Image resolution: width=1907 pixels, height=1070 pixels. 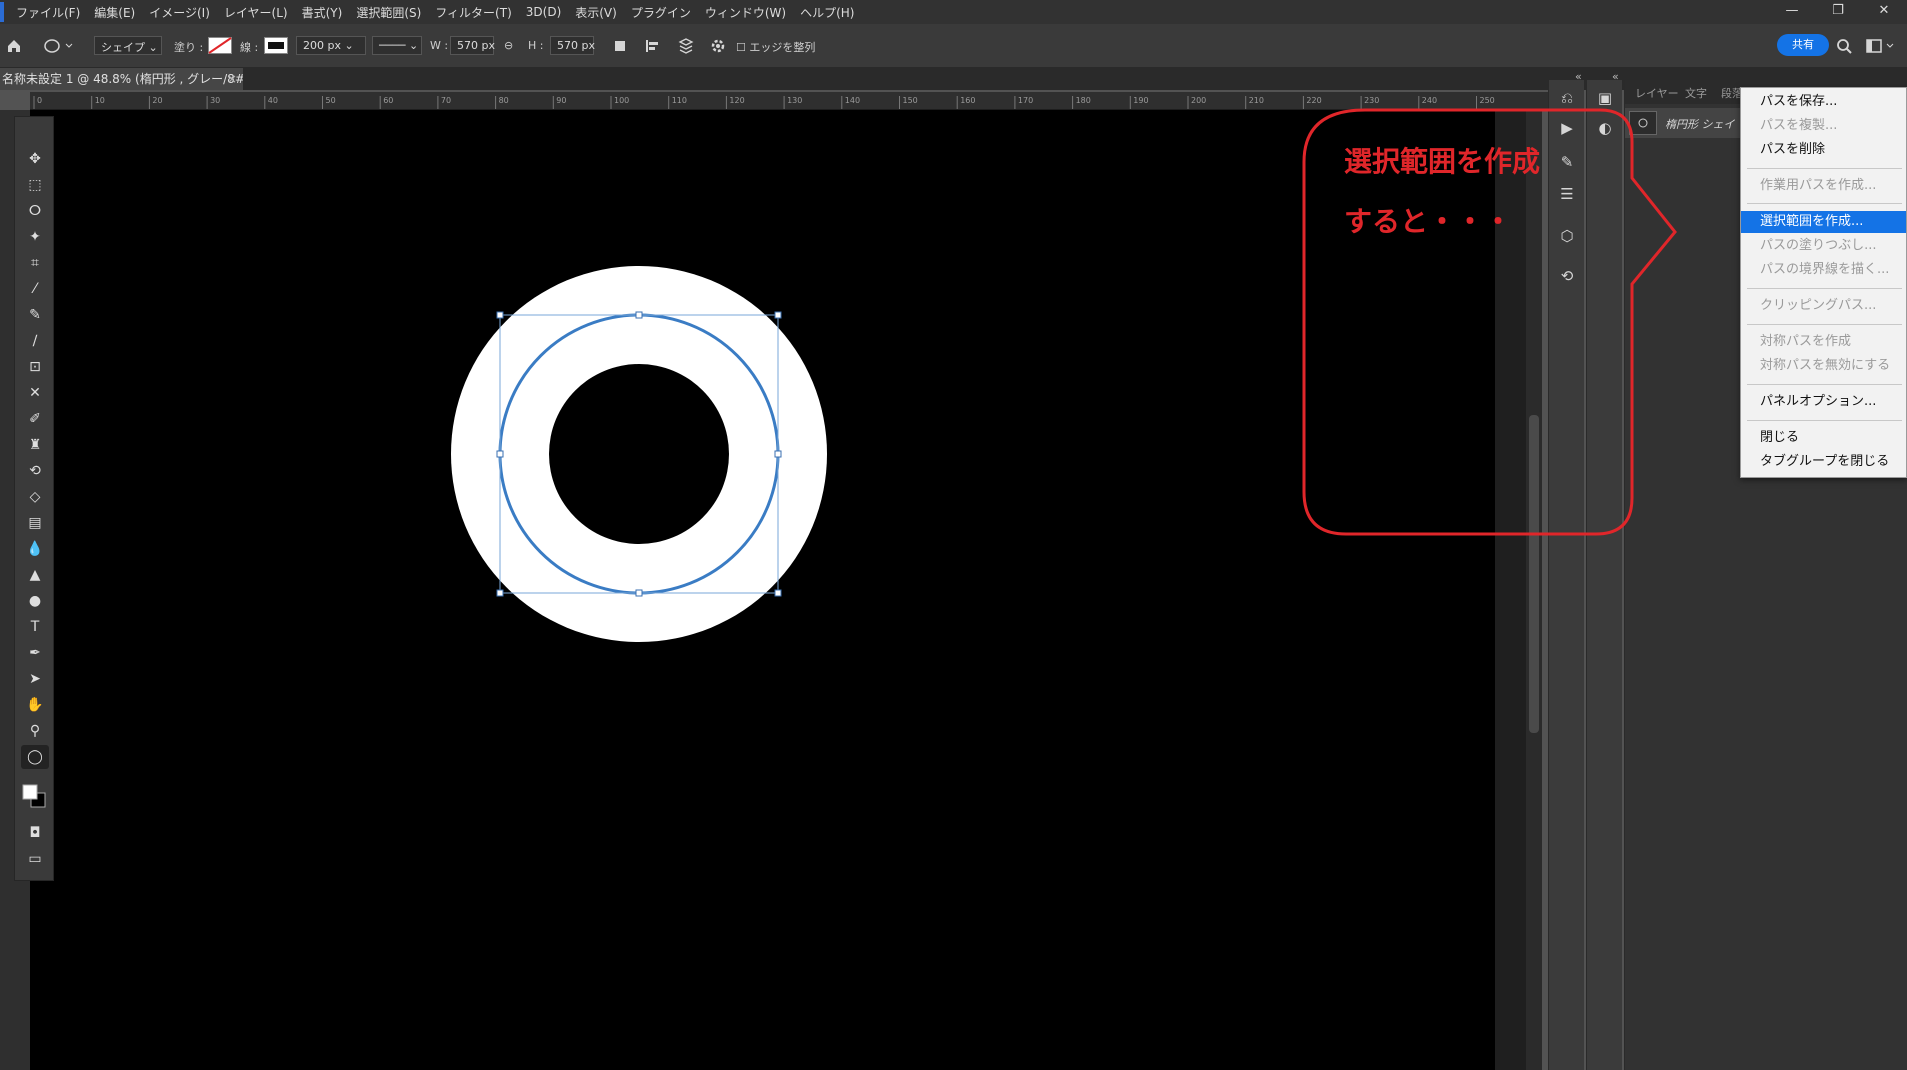 What do you see at coordinates (778, 454) in the screenshot?
I see `handle-right` at bounding box center [778, 454].